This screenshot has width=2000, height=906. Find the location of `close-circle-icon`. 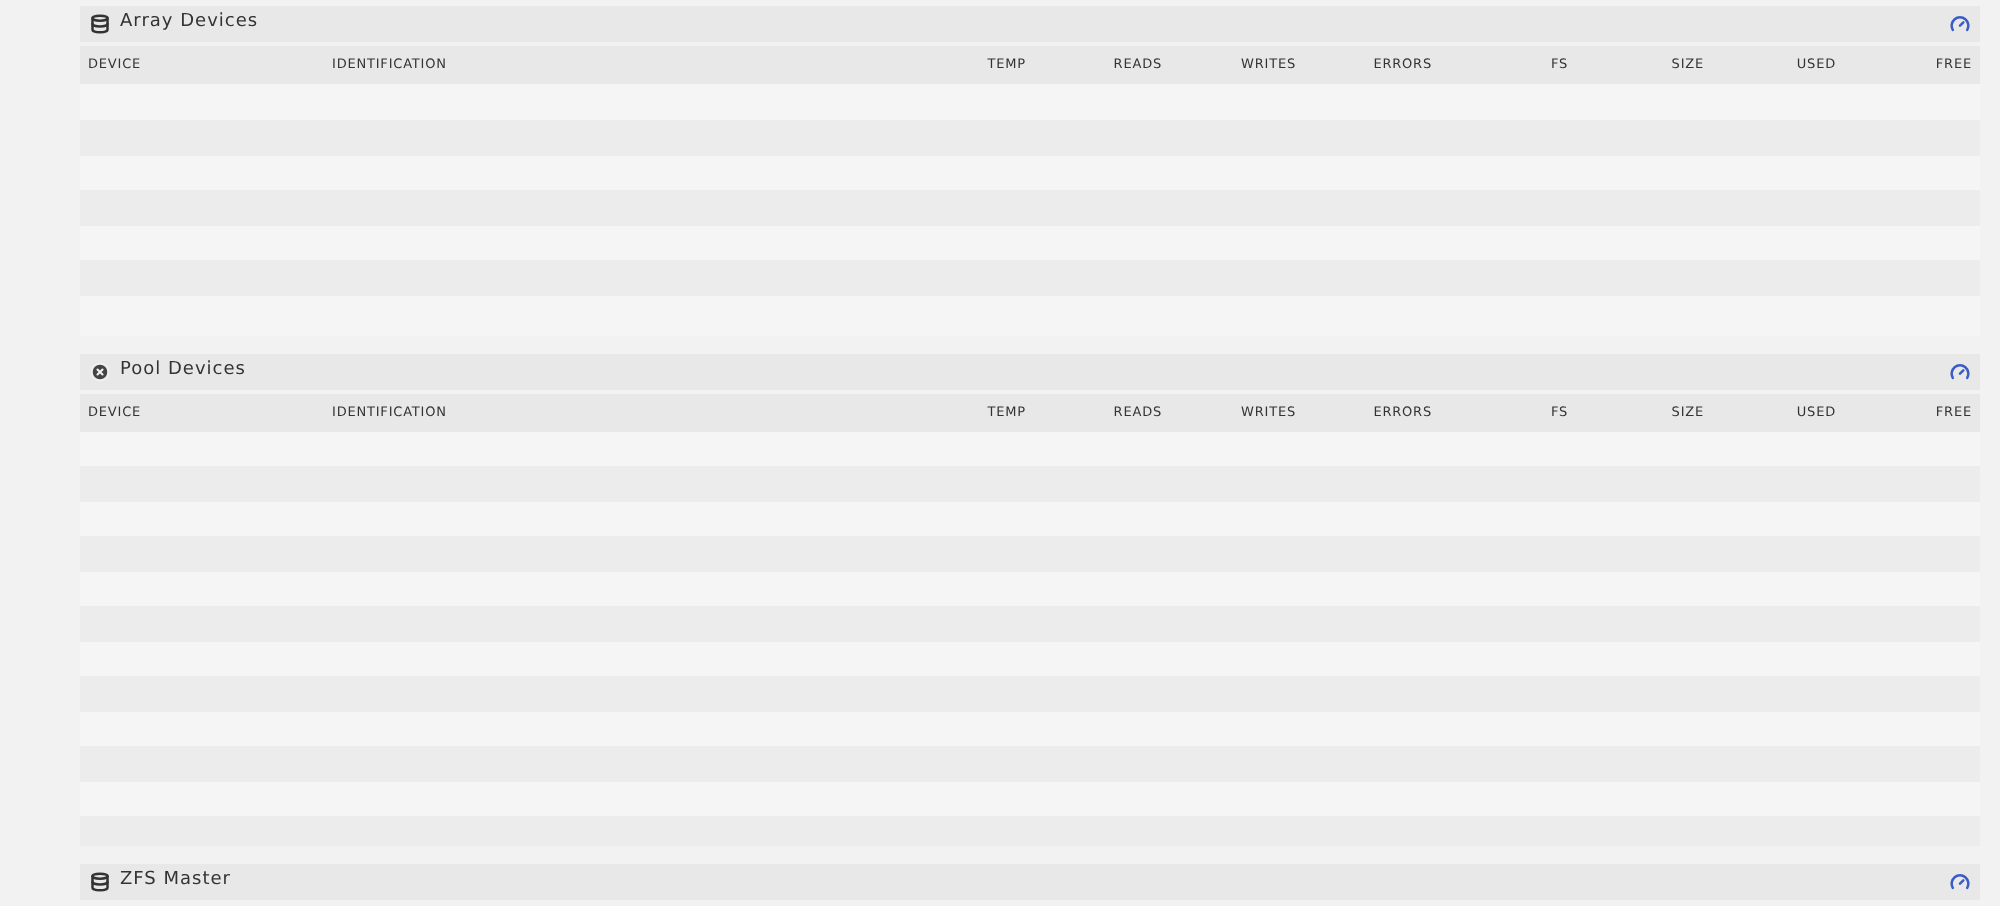

close-circle-icon is located at coordinates (100, 372).